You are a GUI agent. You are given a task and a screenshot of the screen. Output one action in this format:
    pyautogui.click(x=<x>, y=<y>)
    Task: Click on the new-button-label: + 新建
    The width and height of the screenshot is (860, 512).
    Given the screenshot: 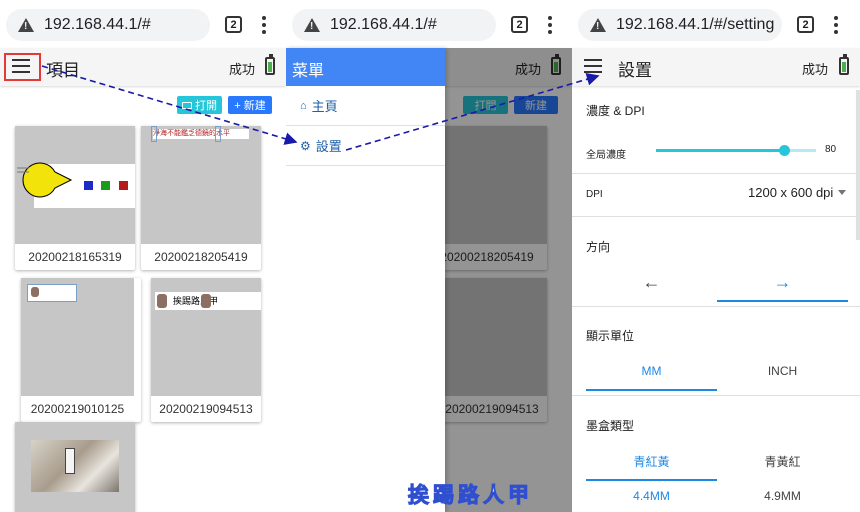 What is the action you would take?
    pyautogui.click(x=250, y=106)
    